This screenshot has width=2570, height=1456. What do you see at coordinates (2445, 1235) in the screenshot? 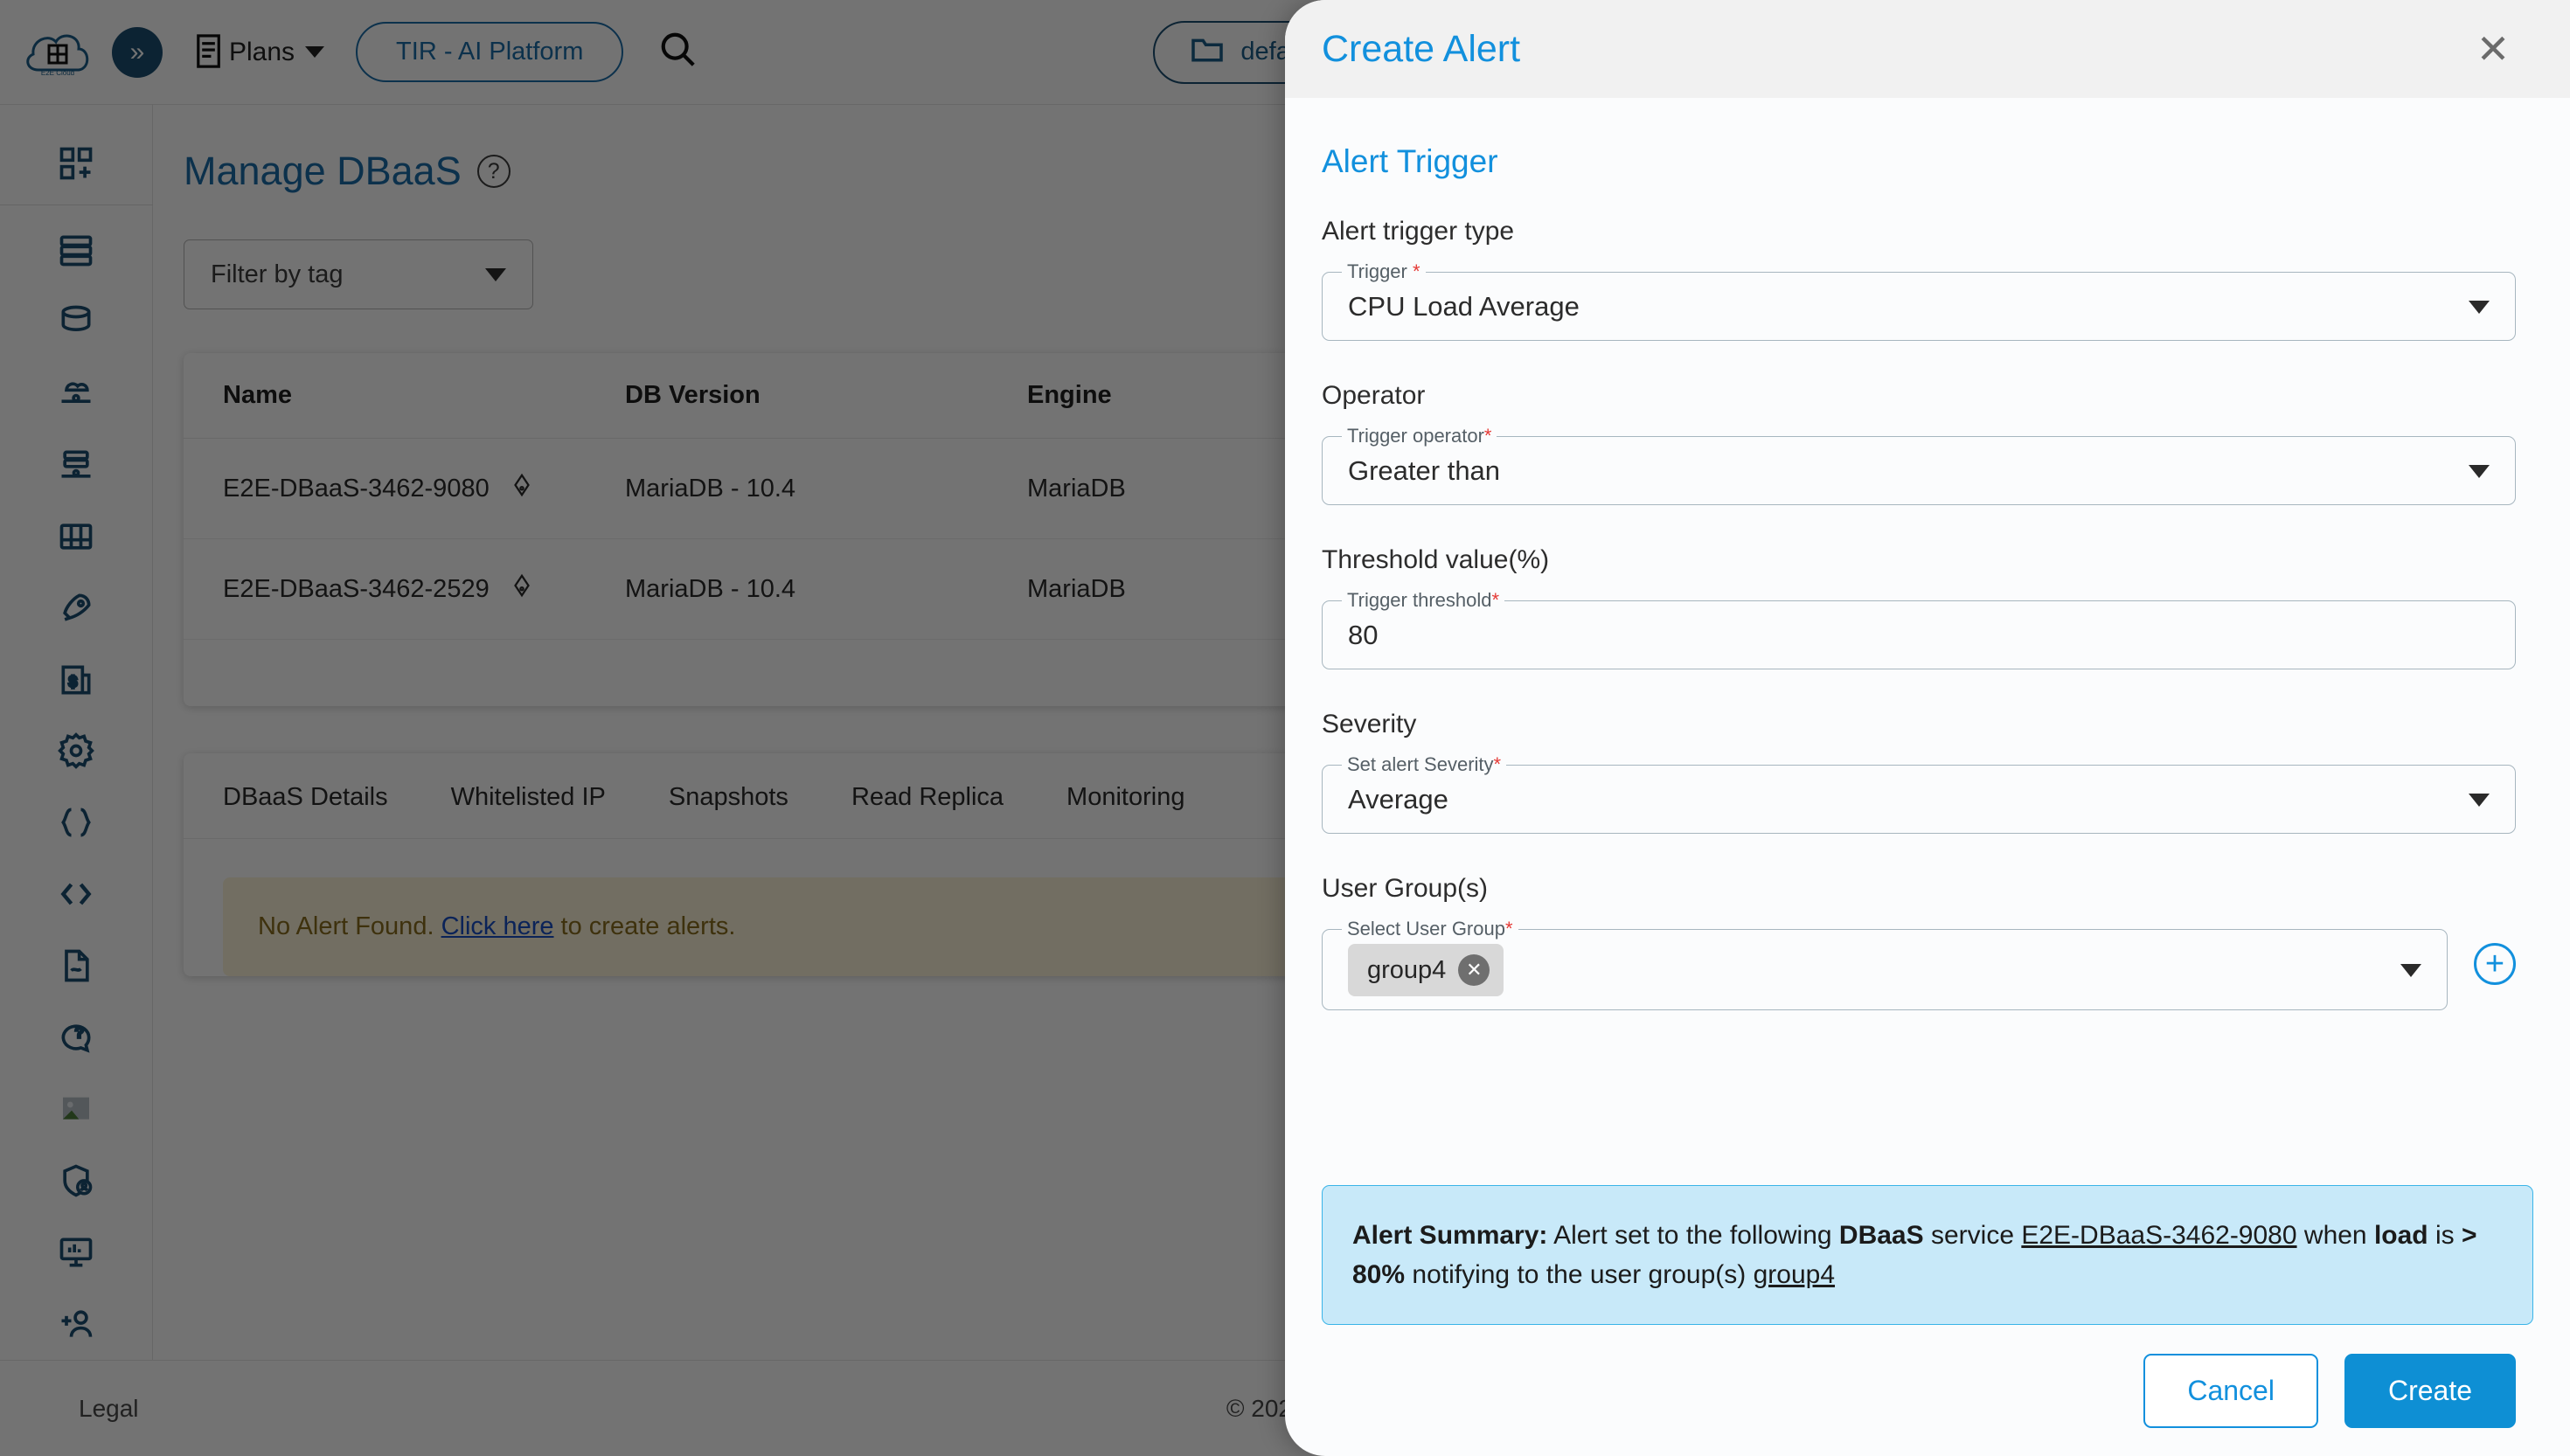
I see `summary-t4: is` at bounding box center [2445, 1235].